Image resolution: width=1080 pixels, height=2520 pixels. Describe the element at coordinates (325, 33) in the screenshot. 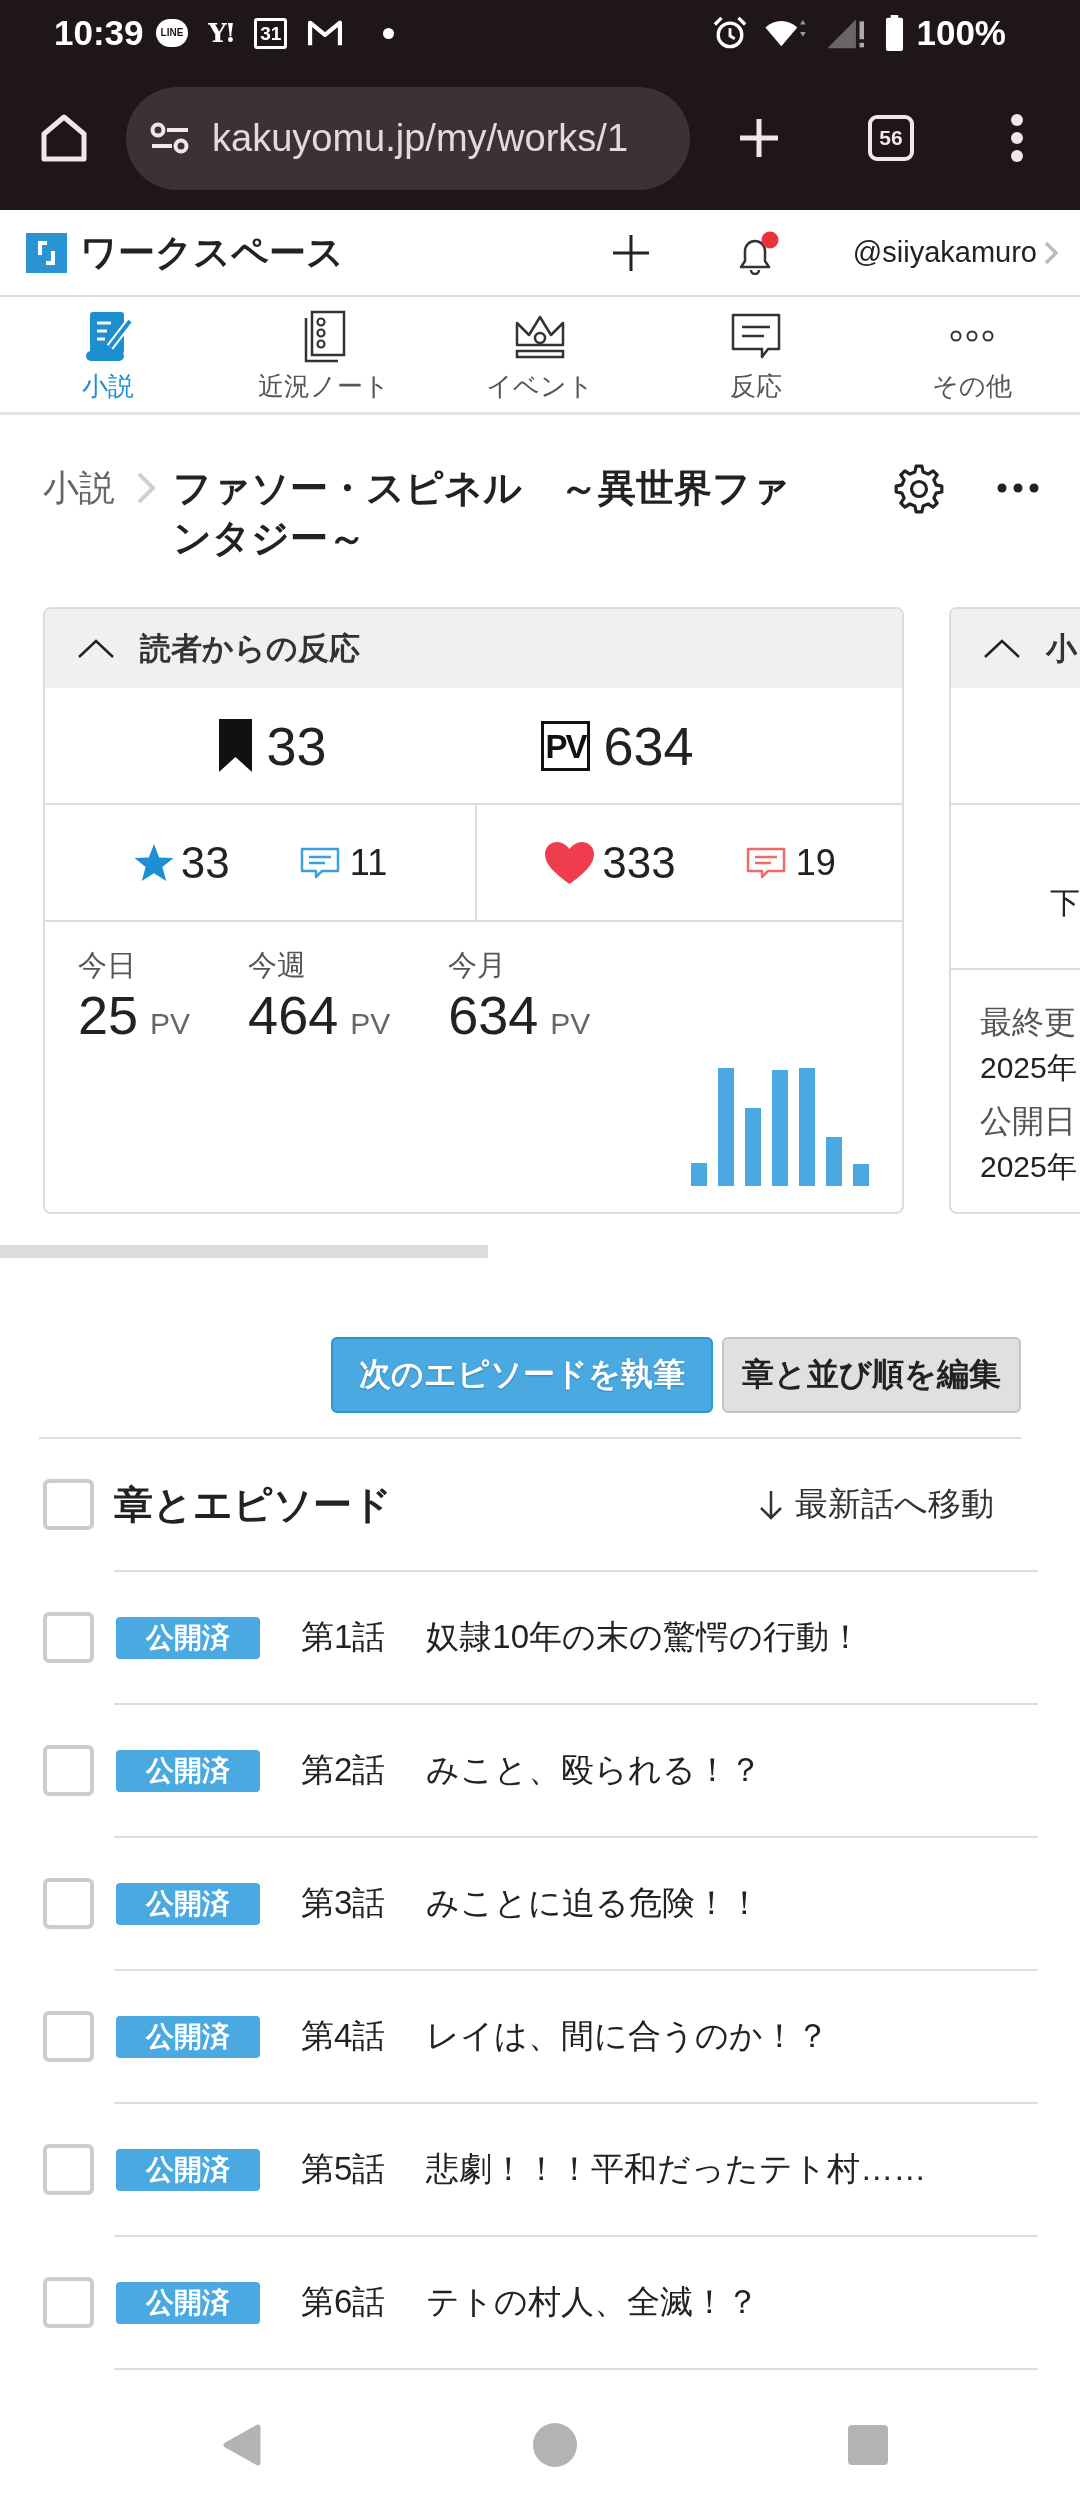

I see `m-logo-icon` at that location.